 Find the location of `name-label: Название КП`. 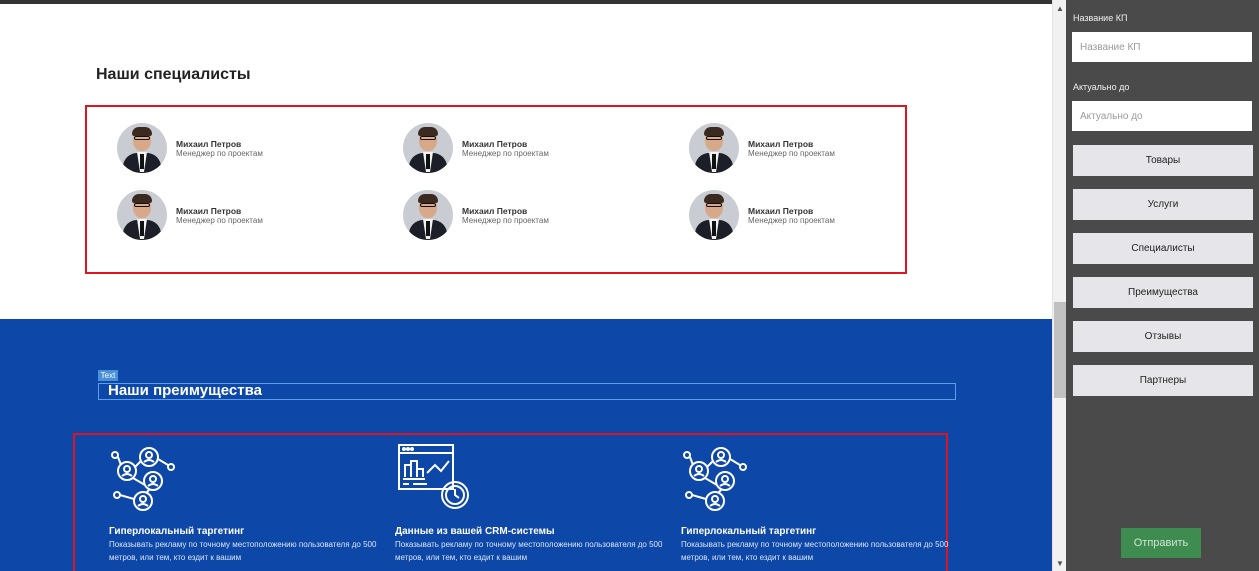

name-label: Название КП is located at coordinates (1100, 18).